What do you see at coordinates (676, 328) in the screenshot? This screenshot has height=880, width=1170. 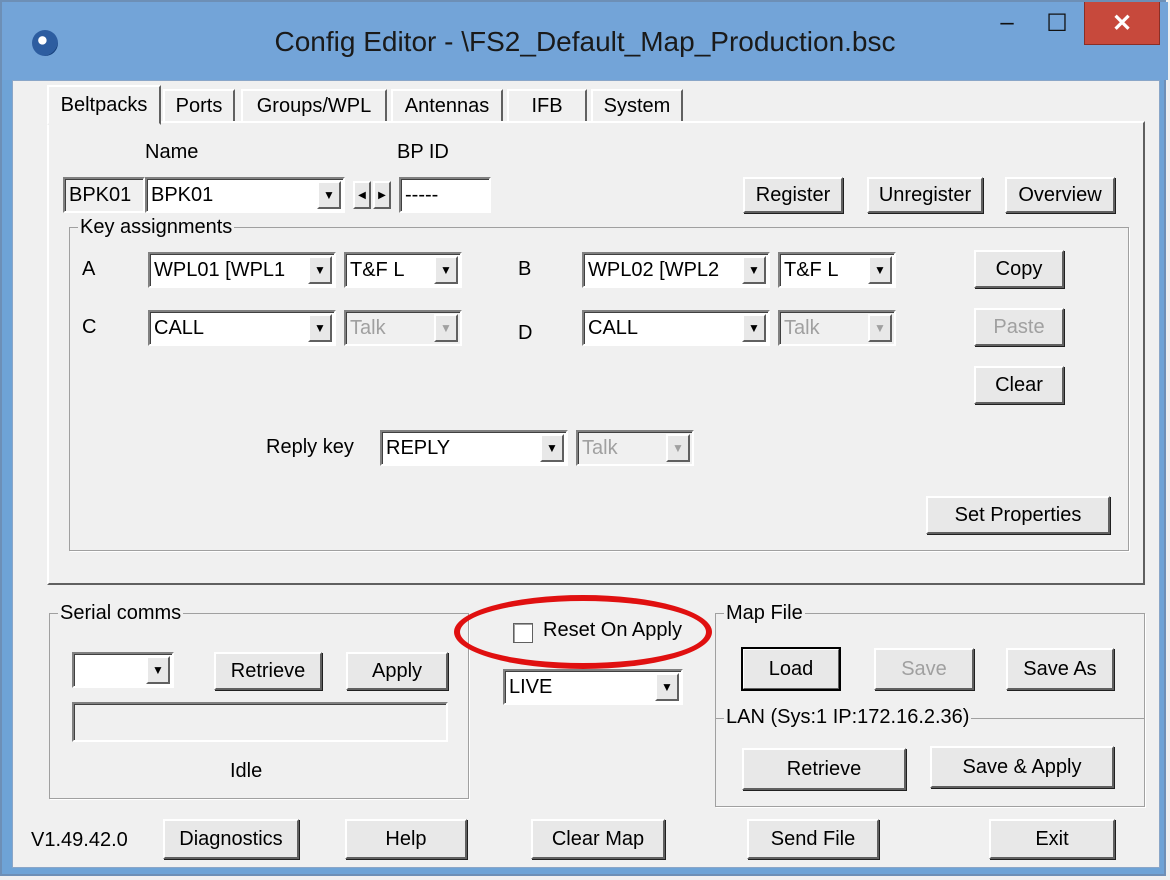 I see `key-d-dropdown: CALL ▼` at bounding box center [676, 328].